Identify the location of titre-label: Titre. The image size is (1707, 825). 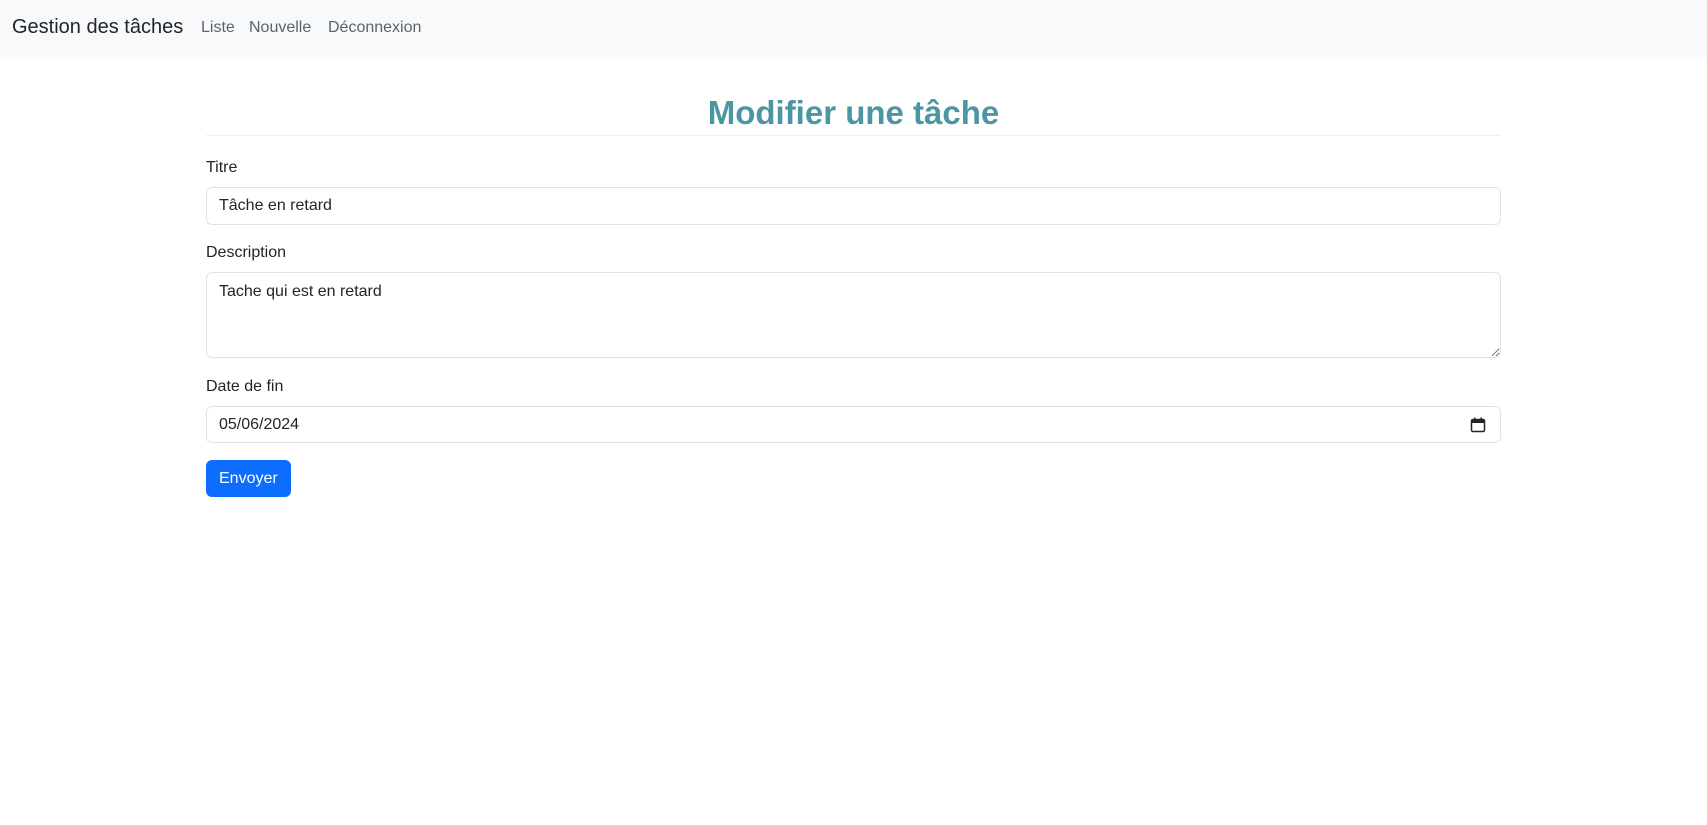
(222, 167).